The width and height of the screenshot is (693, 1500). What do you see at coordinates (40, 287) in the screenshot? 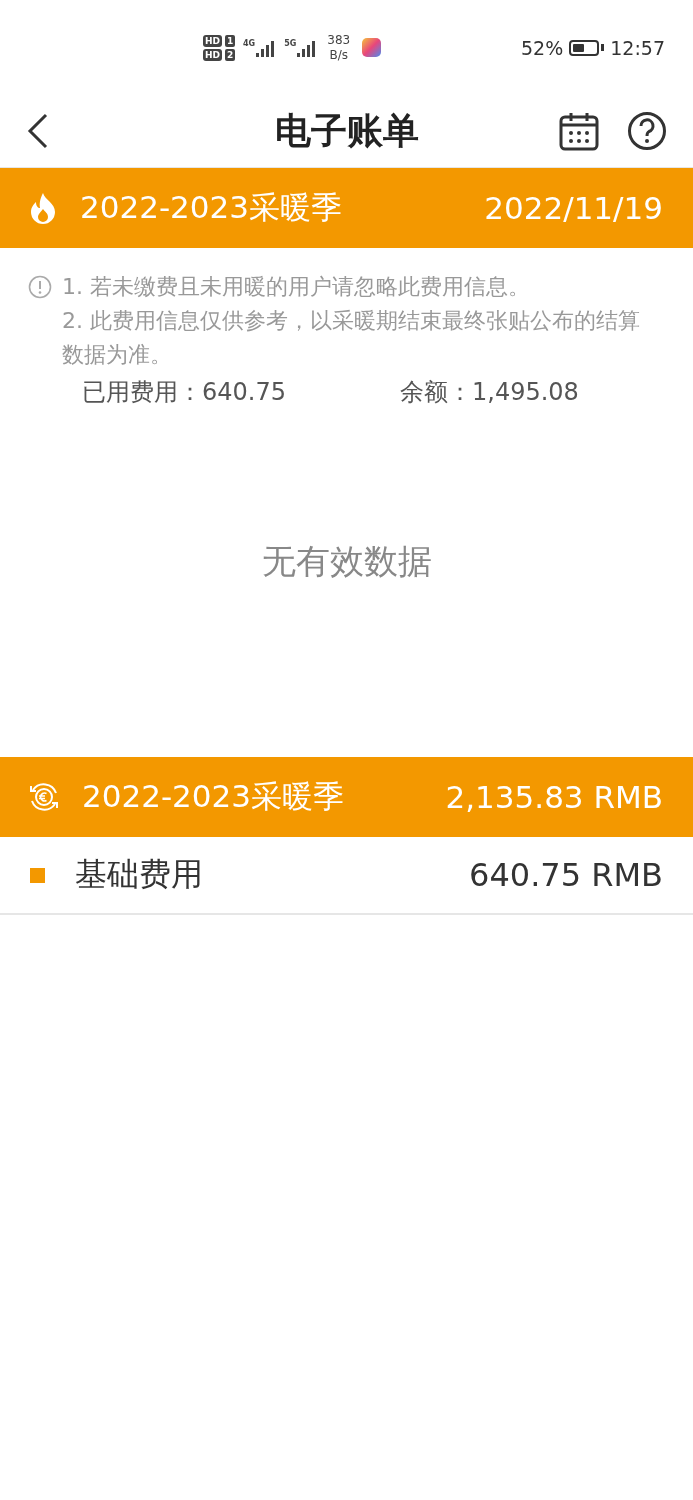
I see `info-icon` at bounding box center [40, 287].